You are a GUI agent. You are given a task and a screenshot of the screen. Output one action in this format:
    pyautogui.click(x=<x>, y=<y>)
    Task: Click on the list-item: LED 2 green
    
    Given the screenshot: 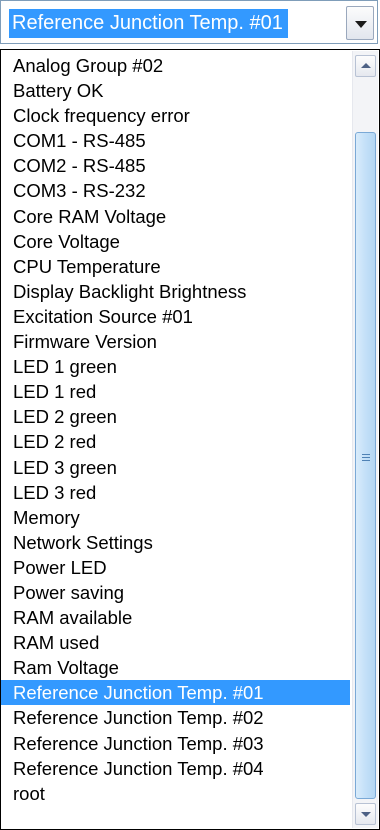 What is the action you would take?
    pyautogui.click(x=175, y=416)
    